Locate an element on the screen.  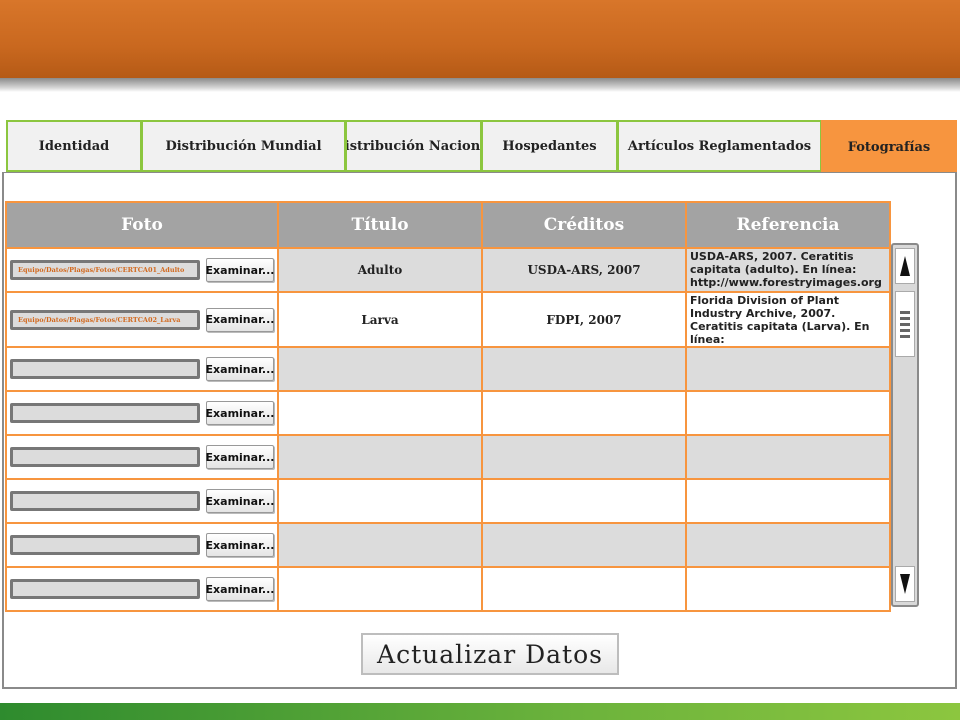
update-data-button: Actualizar Datos is located at coordinates (490, 654).